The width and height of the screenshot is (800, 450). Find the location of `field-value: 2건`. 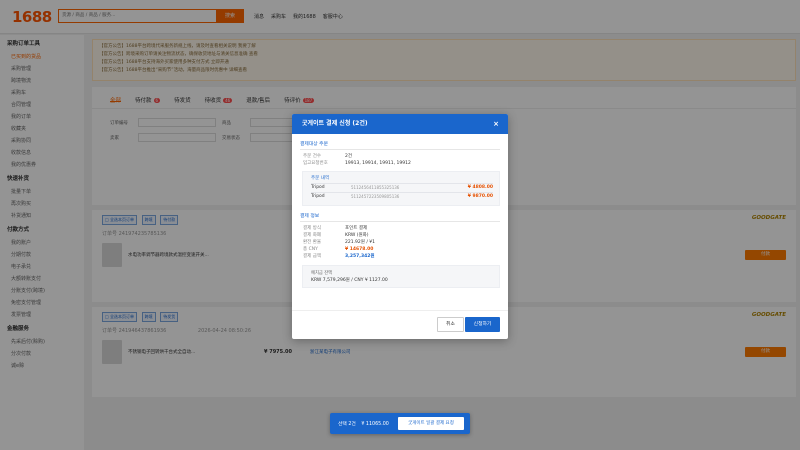

field-value: 2건 is located at coordinates (349, 156).